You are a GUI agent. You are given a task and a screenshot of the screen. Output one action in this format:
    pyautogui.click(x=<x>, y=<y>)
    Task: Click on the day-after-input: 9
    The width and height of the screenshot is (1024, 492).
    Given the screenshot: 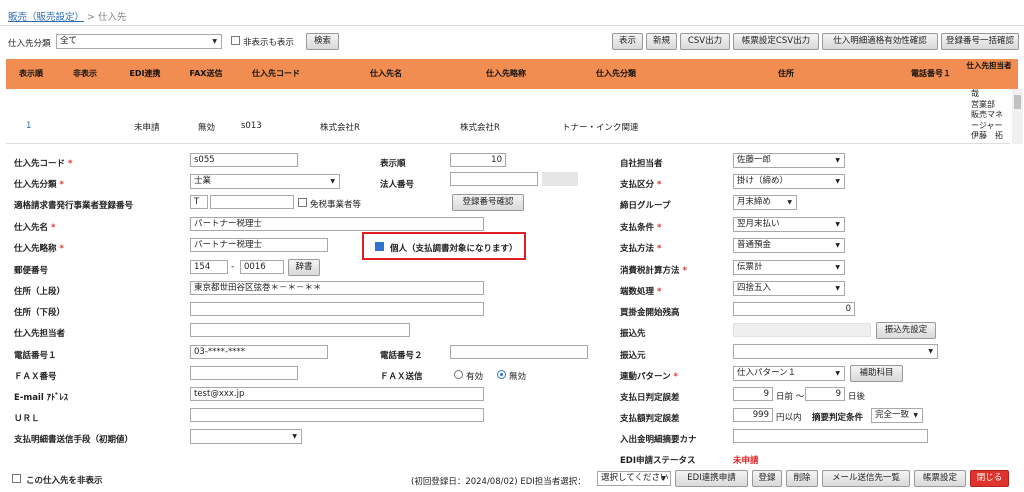 What is the action you would take?
    pyautogui.click(x=825, y=394)
    